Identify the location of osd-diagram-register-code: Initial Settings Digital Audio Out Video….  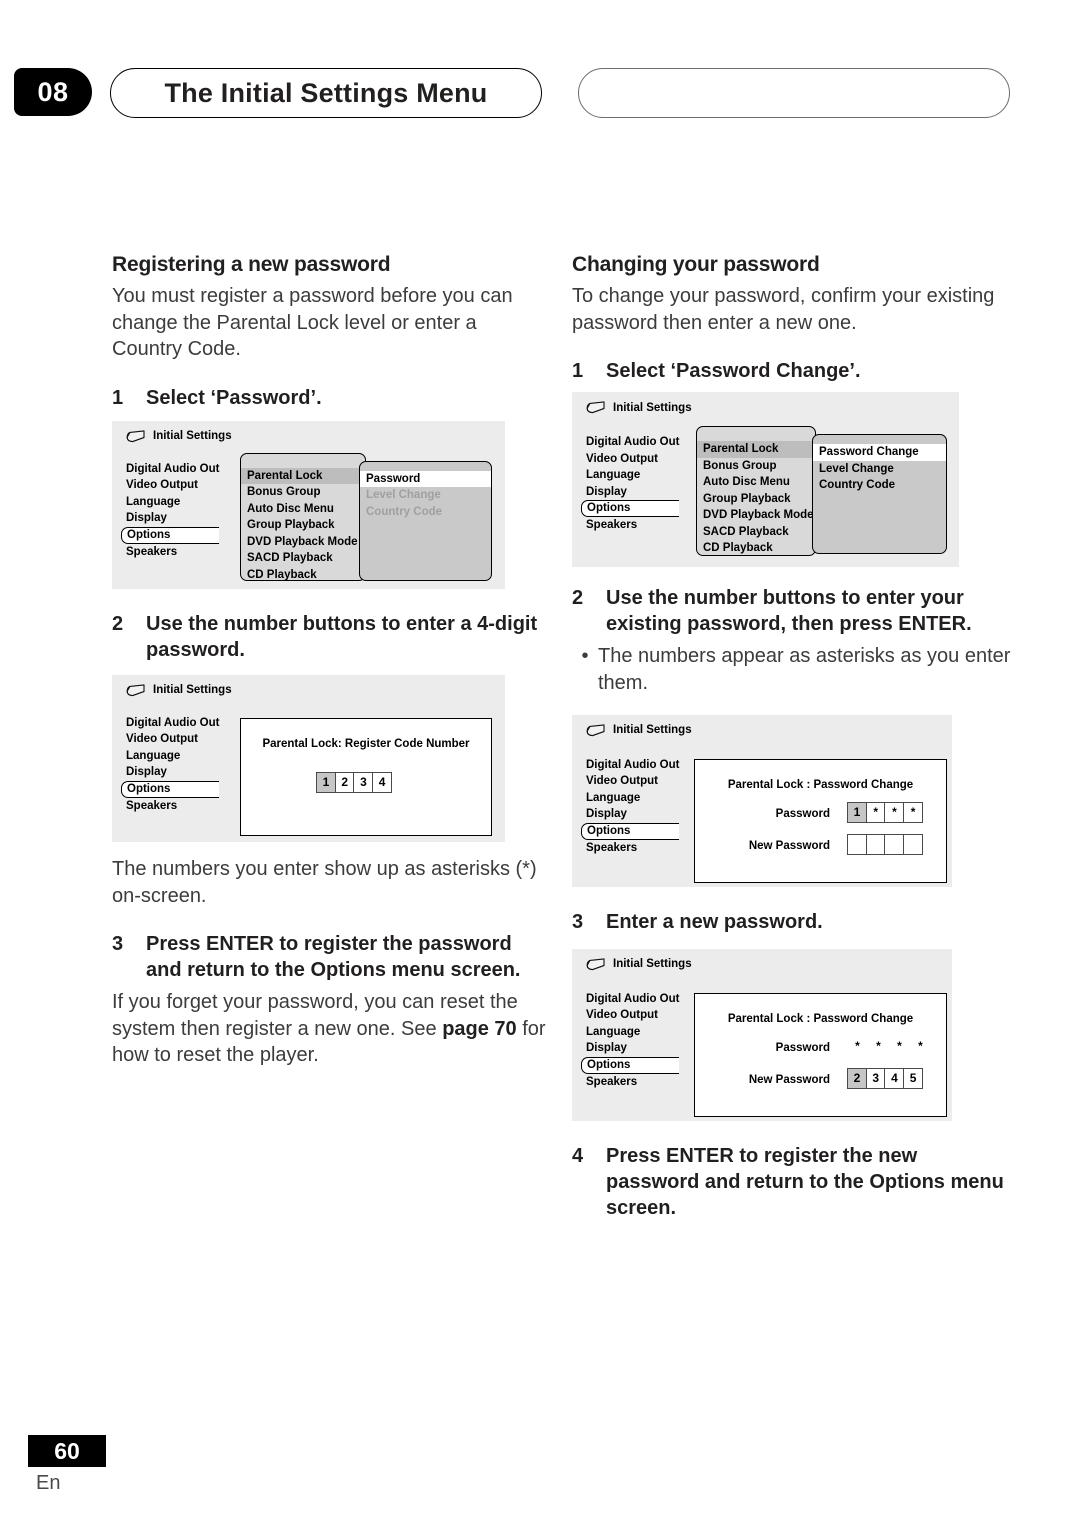
(308, 758).